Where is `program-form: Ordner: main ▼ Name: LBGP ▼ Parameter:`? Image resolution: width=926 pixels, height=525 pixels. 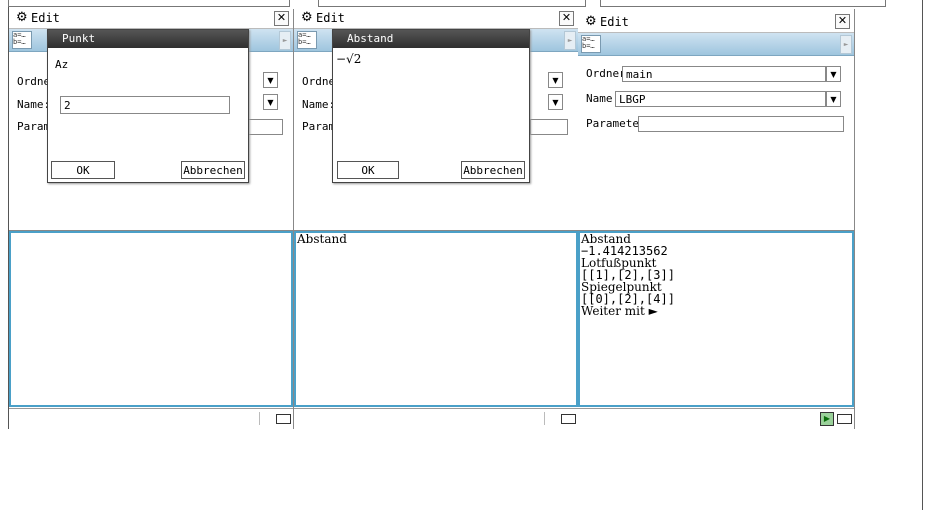
program-form: Ordner: main ▼ Name: LBGP ▼ Parameter: is located at coordinates (716, 143).